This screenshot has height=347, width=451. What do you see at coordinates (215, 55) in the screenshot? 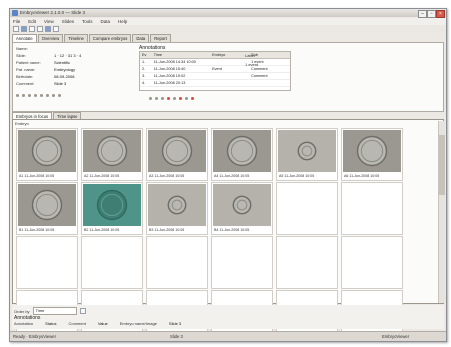
I see `table-header: Ev Time Embryo Sub` at bounding box center [215, 55].